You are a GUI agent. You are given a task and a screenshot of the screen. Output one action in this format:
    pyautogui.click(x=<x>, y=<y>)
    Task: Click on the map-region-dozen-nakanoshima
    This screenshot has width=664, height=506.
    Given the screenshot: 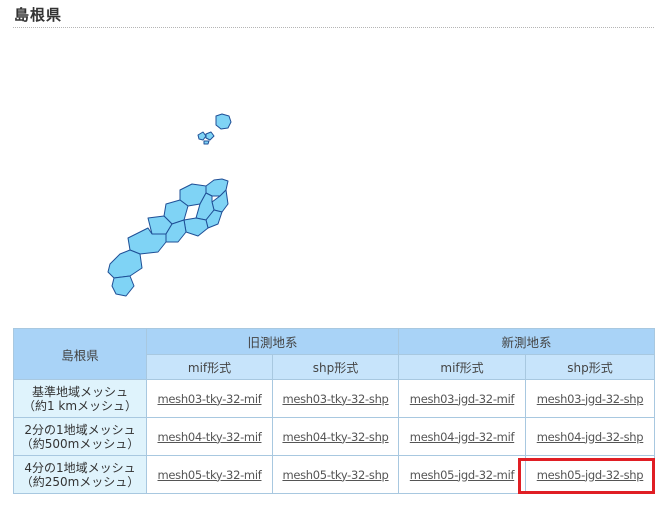 What is the action you would take?
    pyautogui.click(x=210, y=136)
    